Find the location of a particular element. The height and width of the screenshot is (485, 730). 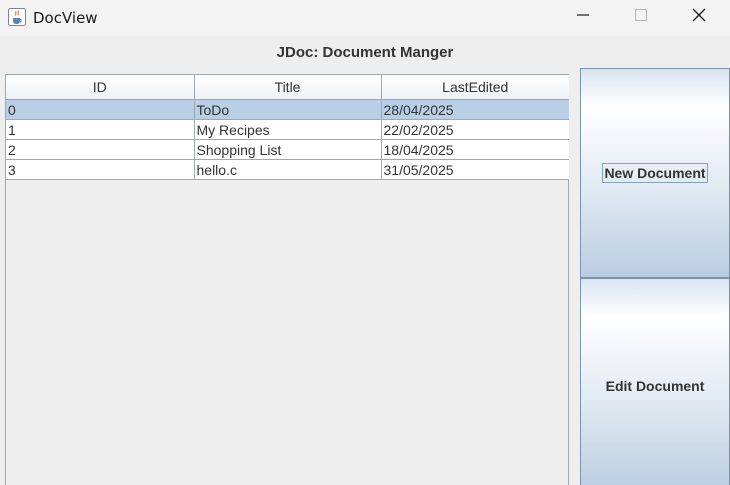

table-row: 0 ToDo 28/04/2025 is located at coordinates (287, 109).